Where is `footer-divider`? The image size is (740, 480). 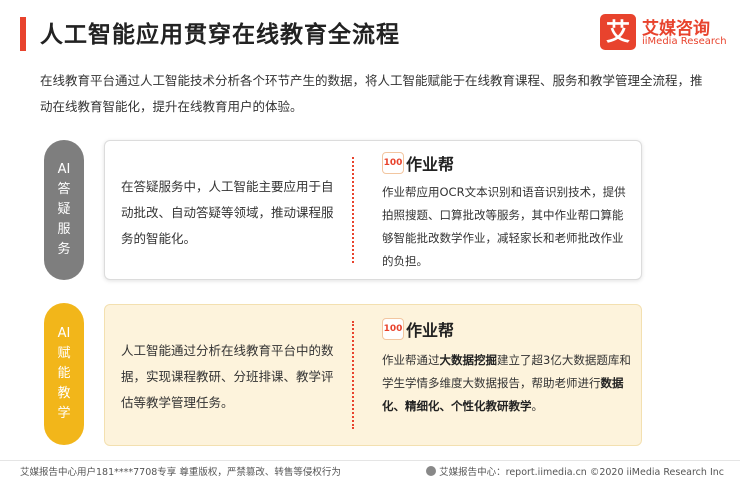 footer-divider is located at coordinates (370, 460).